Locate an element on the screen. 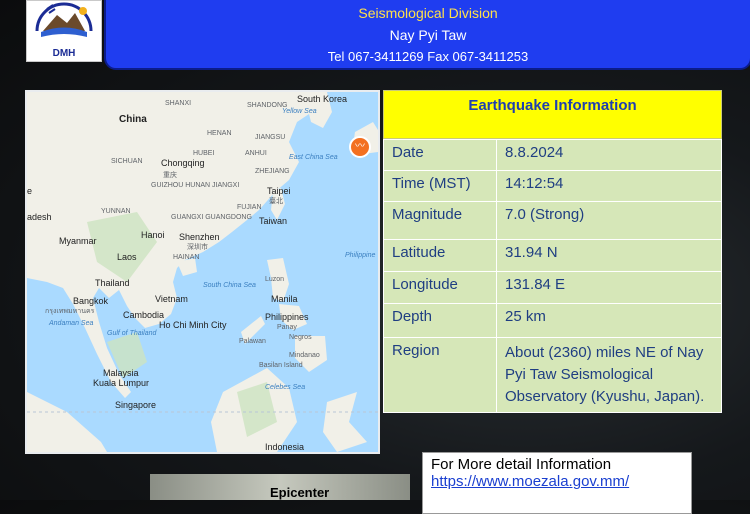  map-label-south-korea: South Korea is located at coordinates (322, 99).